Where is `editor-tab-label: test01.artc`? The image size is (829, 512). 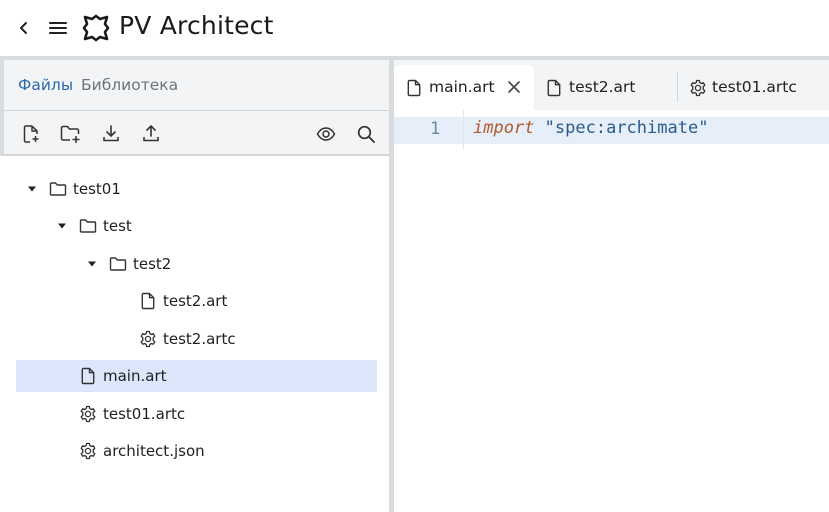
editor-tab-label: test01.artc is located at coordinates (754, 87).